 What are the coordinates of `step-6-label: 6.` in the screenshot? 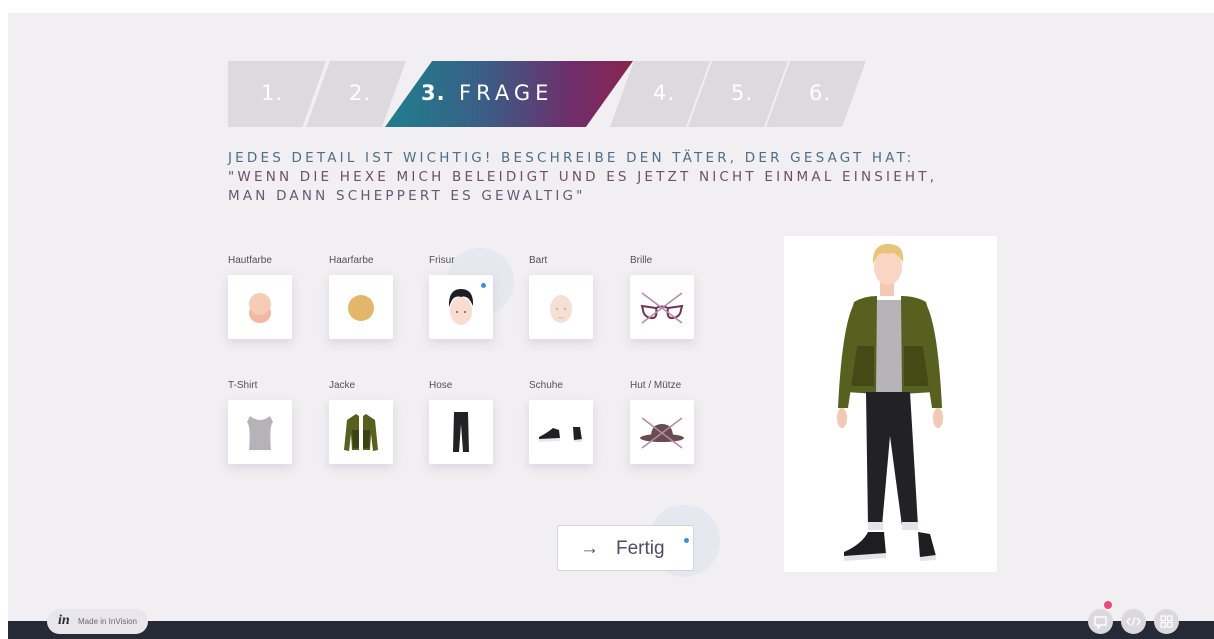 It's located at (820, 93).